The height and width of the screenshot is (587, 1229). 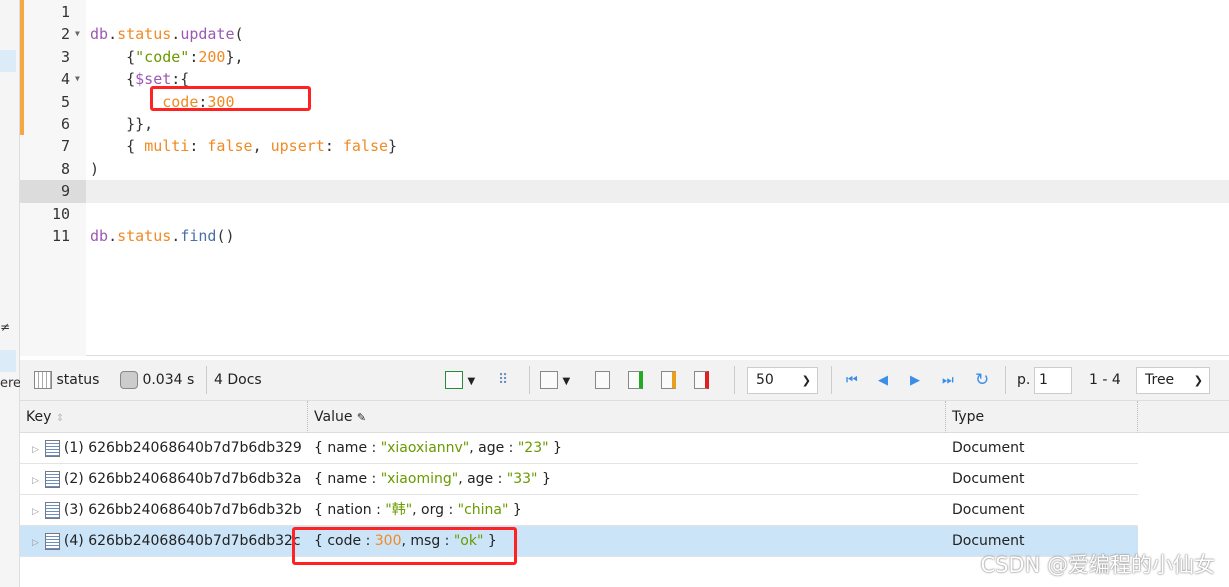 What do you see at coordinates (948, 380) in the screenshot?
I see `last-page-button: ⏭` at bounding box center [948, 380].